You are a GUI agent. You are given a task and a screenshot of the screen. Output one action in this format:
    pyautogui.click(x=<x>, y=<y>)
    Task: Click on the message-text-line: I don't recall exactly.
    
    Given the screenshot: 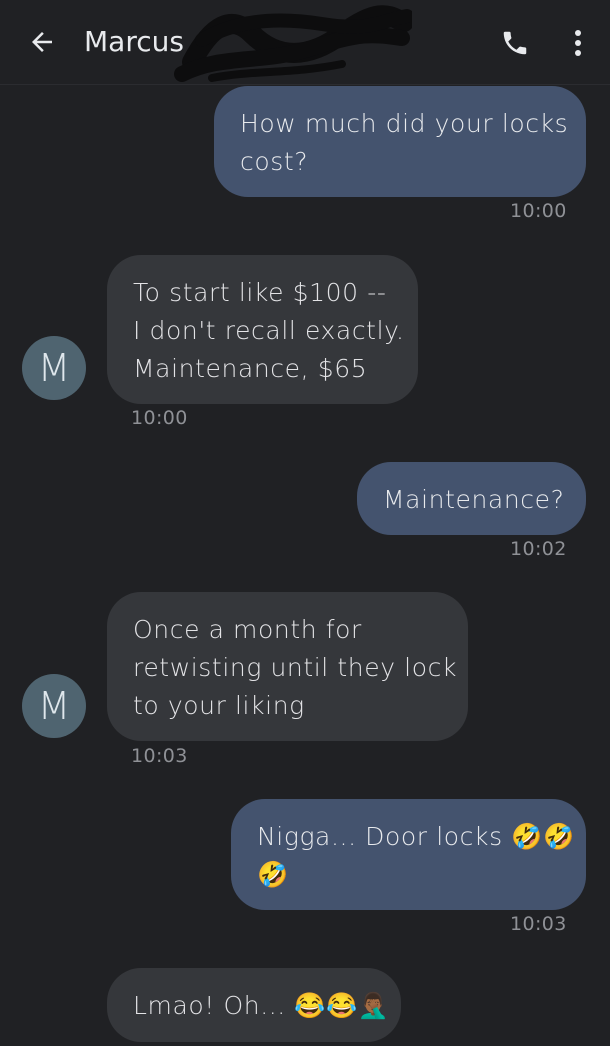 What is the action you would take?
    pyautogui.click(x=269, y=330)
    